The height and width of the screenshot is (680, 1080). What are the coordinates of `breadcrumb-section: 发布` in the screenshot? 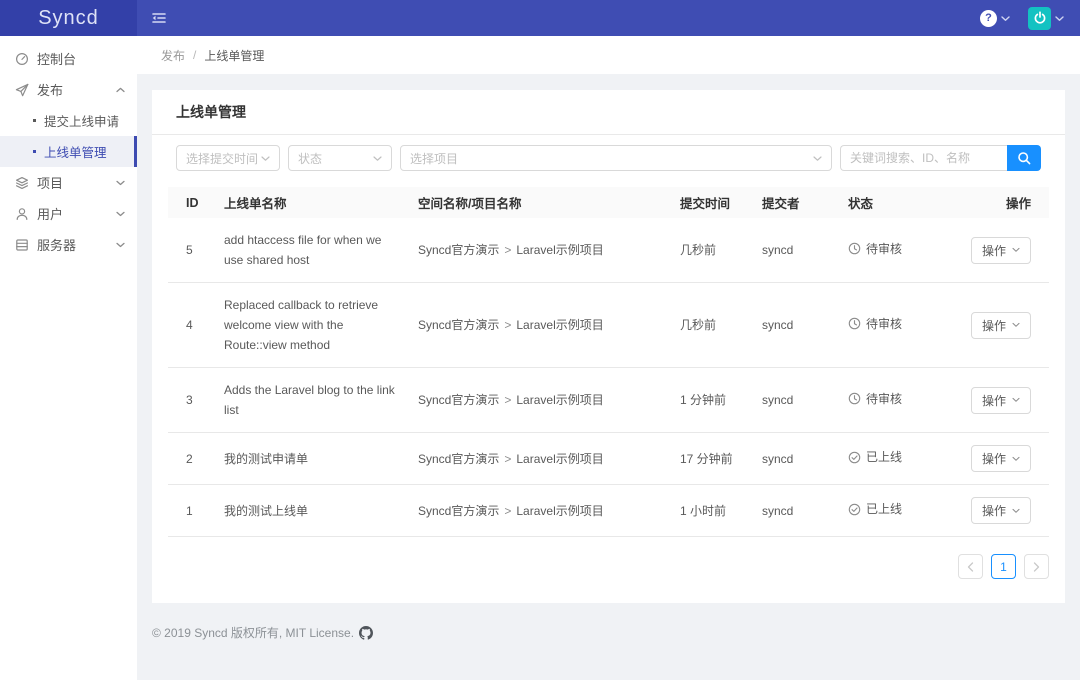 It's located at (173, 55).